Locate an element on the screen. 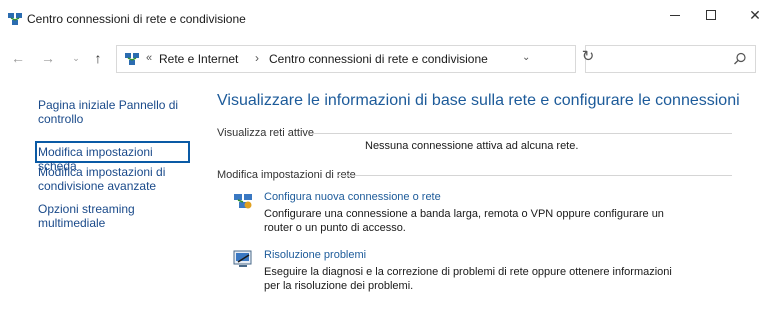 Image resolution: width=767 pixels, height=334 pixels. address-dropdown-icon: ⌄ is located at coordinates (526, 57).